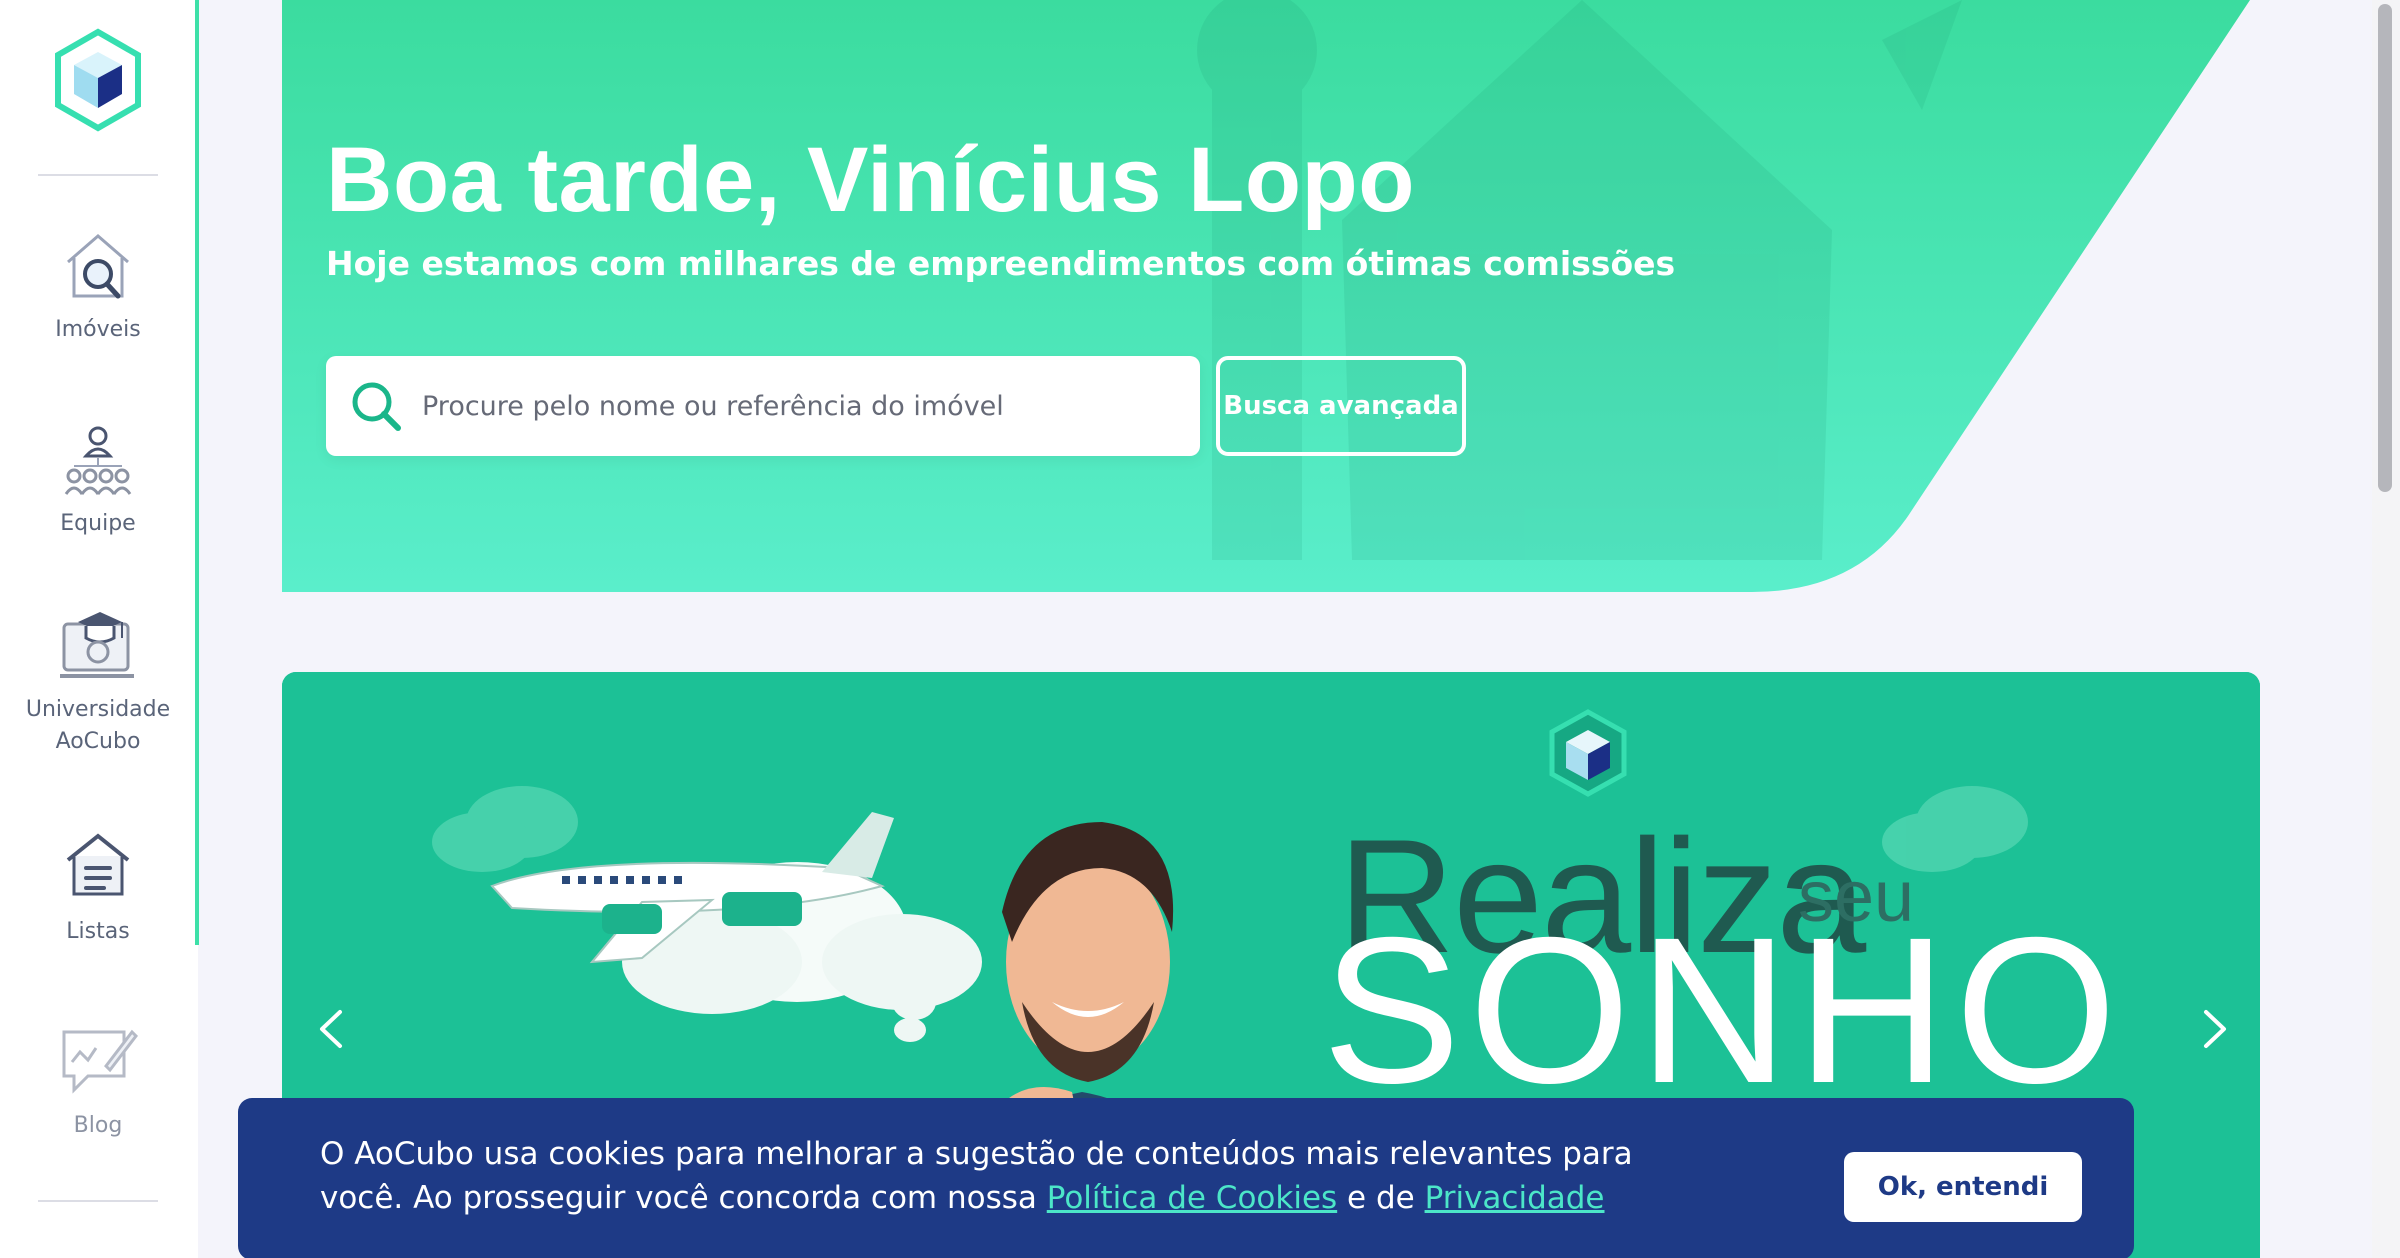 This screenshot has width=2400, height=1258. I want to click on chat-pencil-icon, so click(100, 1061).